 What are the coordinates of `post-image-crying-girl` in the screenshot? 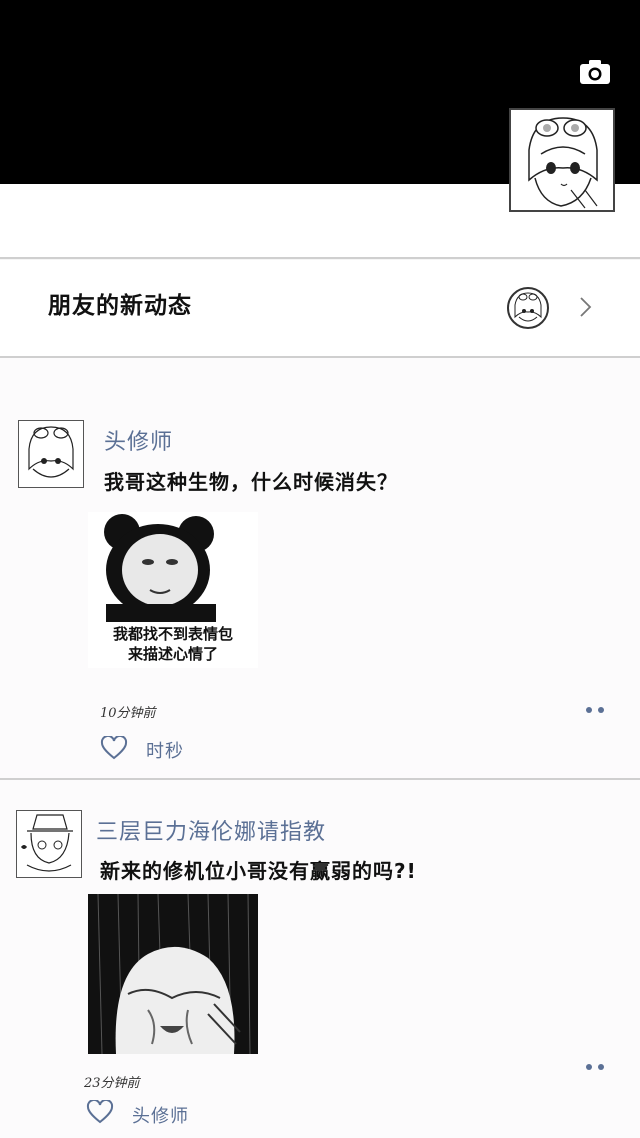 It's located at (173, 974).